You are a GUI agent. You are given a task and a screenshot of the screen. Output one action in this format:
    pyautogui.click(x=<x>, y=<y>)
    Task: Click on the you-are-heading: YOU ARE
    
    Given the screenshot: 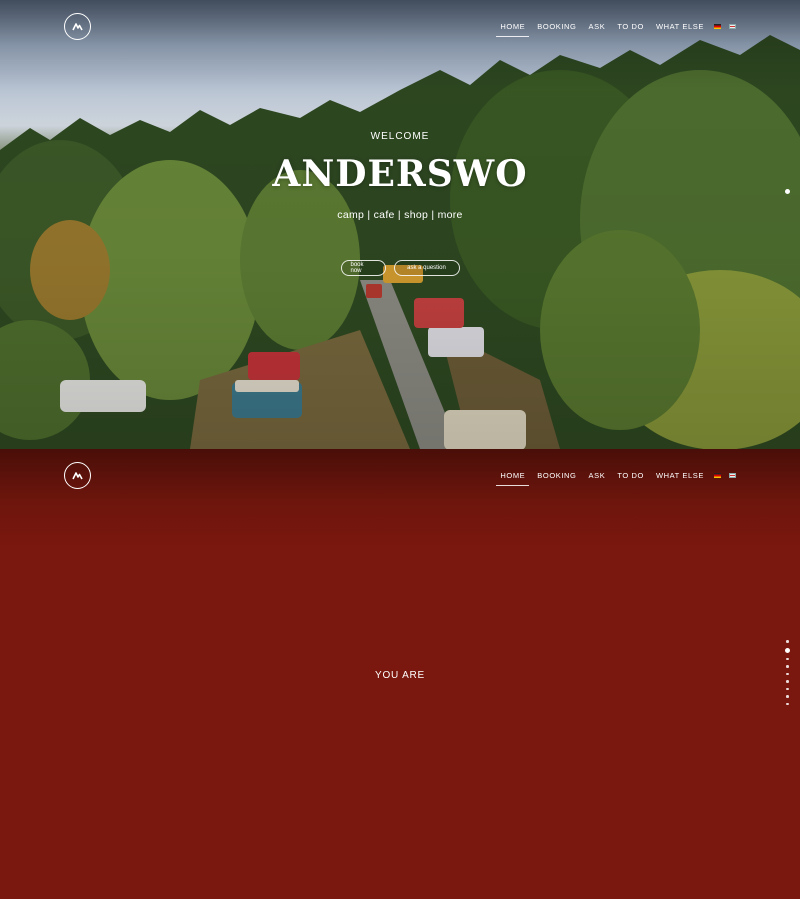 What is the action you would take?
    pyautogui.click(x=400, y=675)
    